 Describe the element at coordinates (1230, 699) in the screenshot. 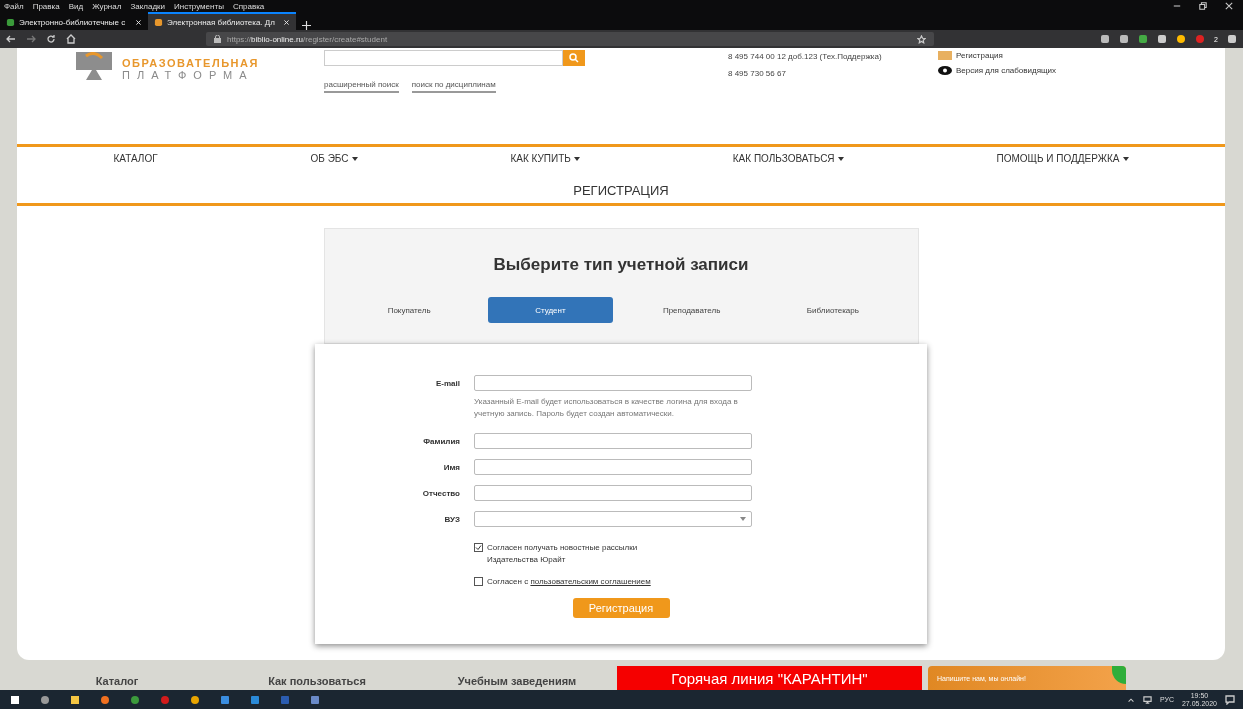

I see `notification-icon` at that location.